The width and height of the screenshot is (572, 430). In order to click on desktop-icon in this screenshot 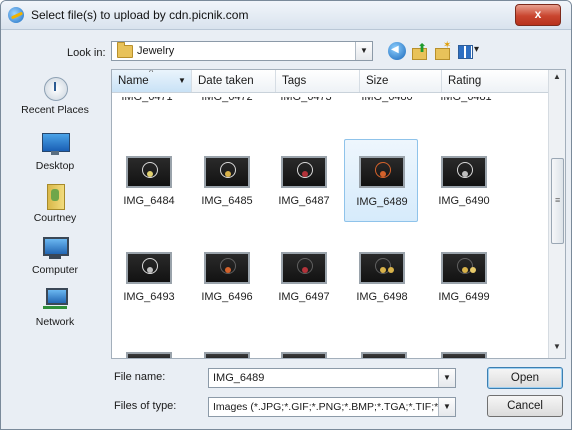, I will do `click(55, 144)`.